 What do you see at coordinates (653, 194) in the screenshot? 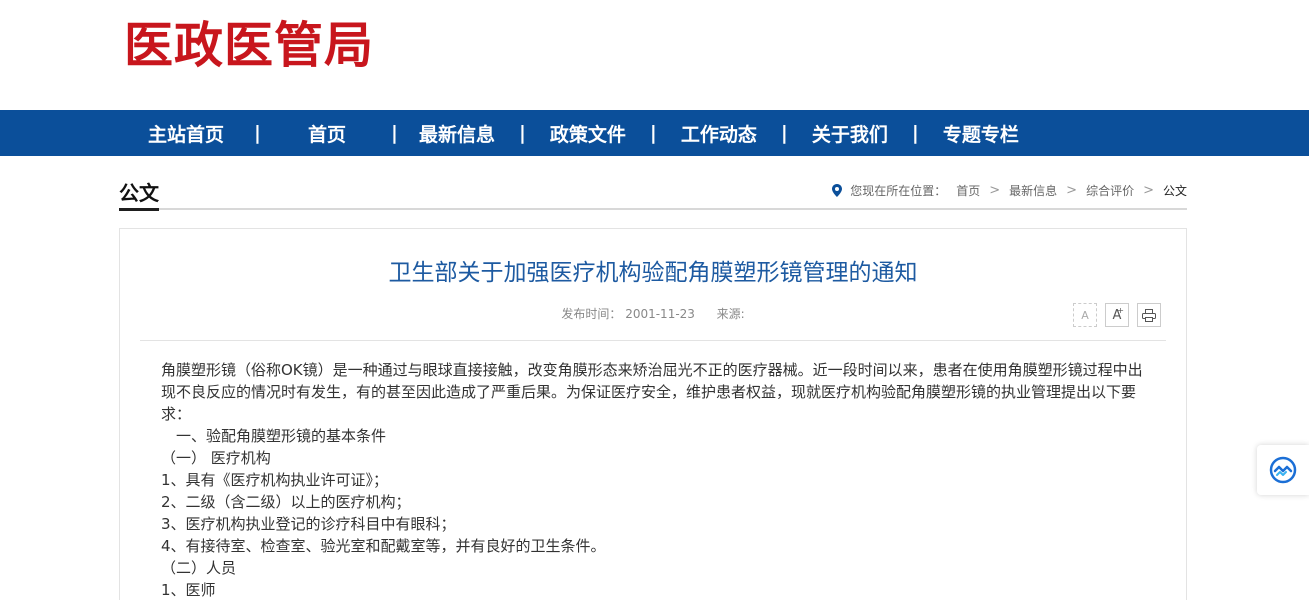
I see `section-header: 公文 您现在所在位置： 首页 > 最新信息 > 综合评价 > 公文` at bounding box center [653, 194].